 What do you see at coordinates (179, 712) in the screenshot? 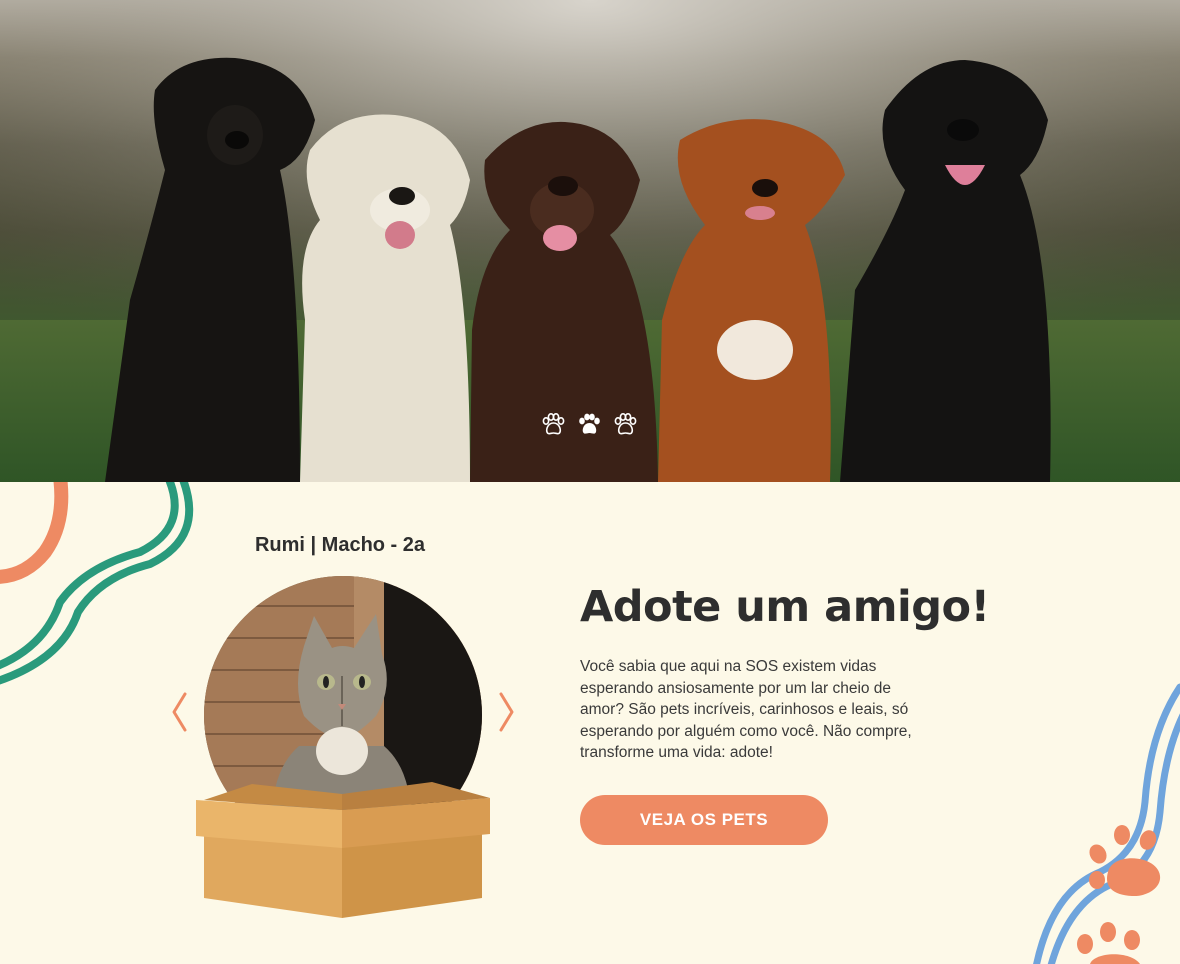
I see `chevron-left-icon` at bounding box center [179, 712].